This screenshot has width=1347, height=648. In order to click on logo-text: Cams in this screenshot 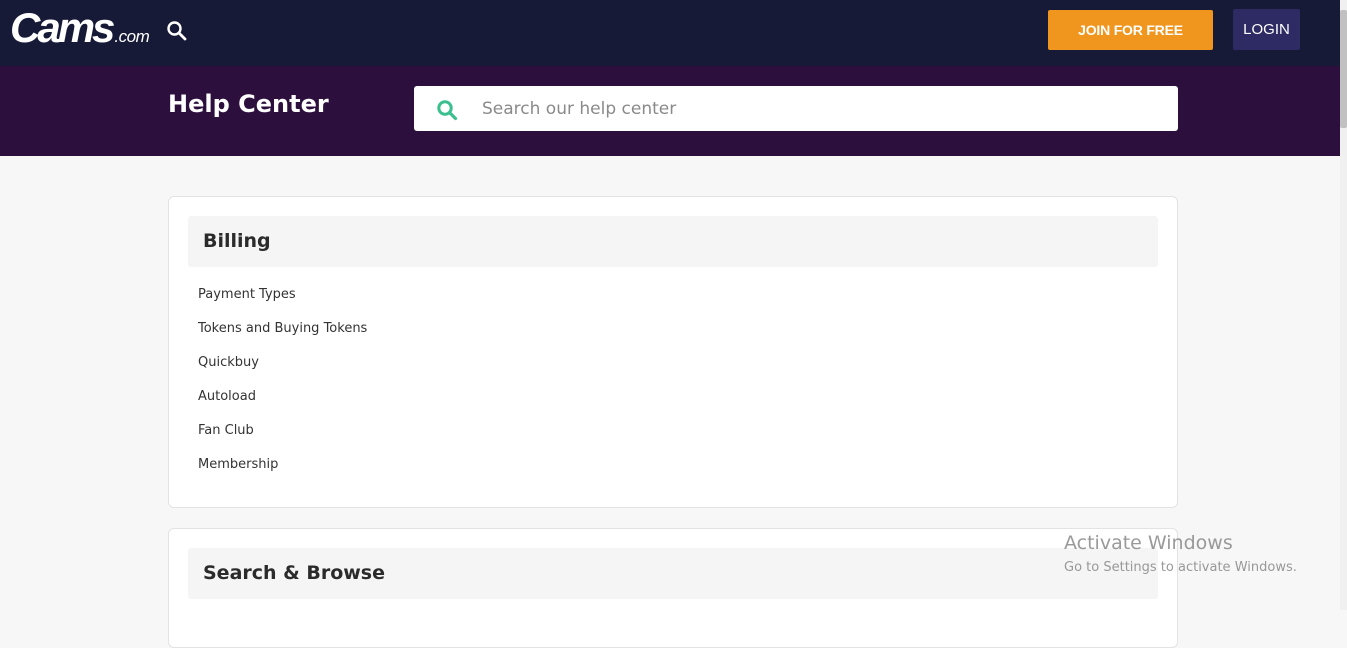, I will do `click(62, 27)`.